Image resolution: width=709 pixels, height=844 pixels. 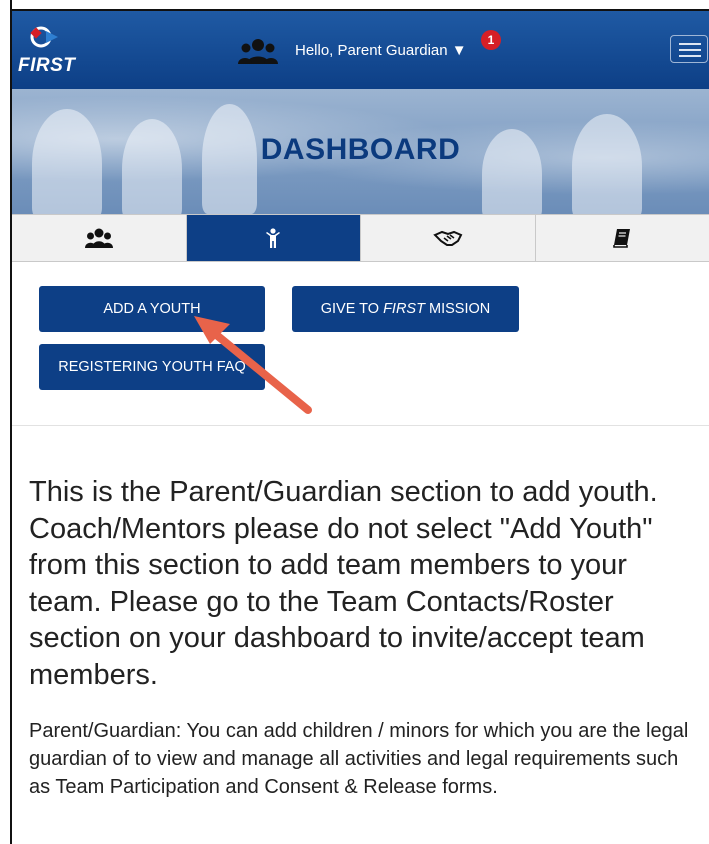 What do you see at coordinates (491, 40) in the screenshot?
I see `notification-badge: 1` at bounding box center [491, 40].